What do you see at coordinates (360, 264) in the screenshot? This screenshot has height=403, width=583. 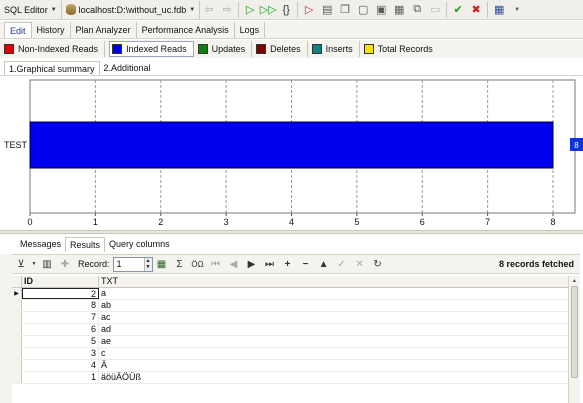 I see `cancel-edit-icon: ✕` at bounding box center [360, 264].